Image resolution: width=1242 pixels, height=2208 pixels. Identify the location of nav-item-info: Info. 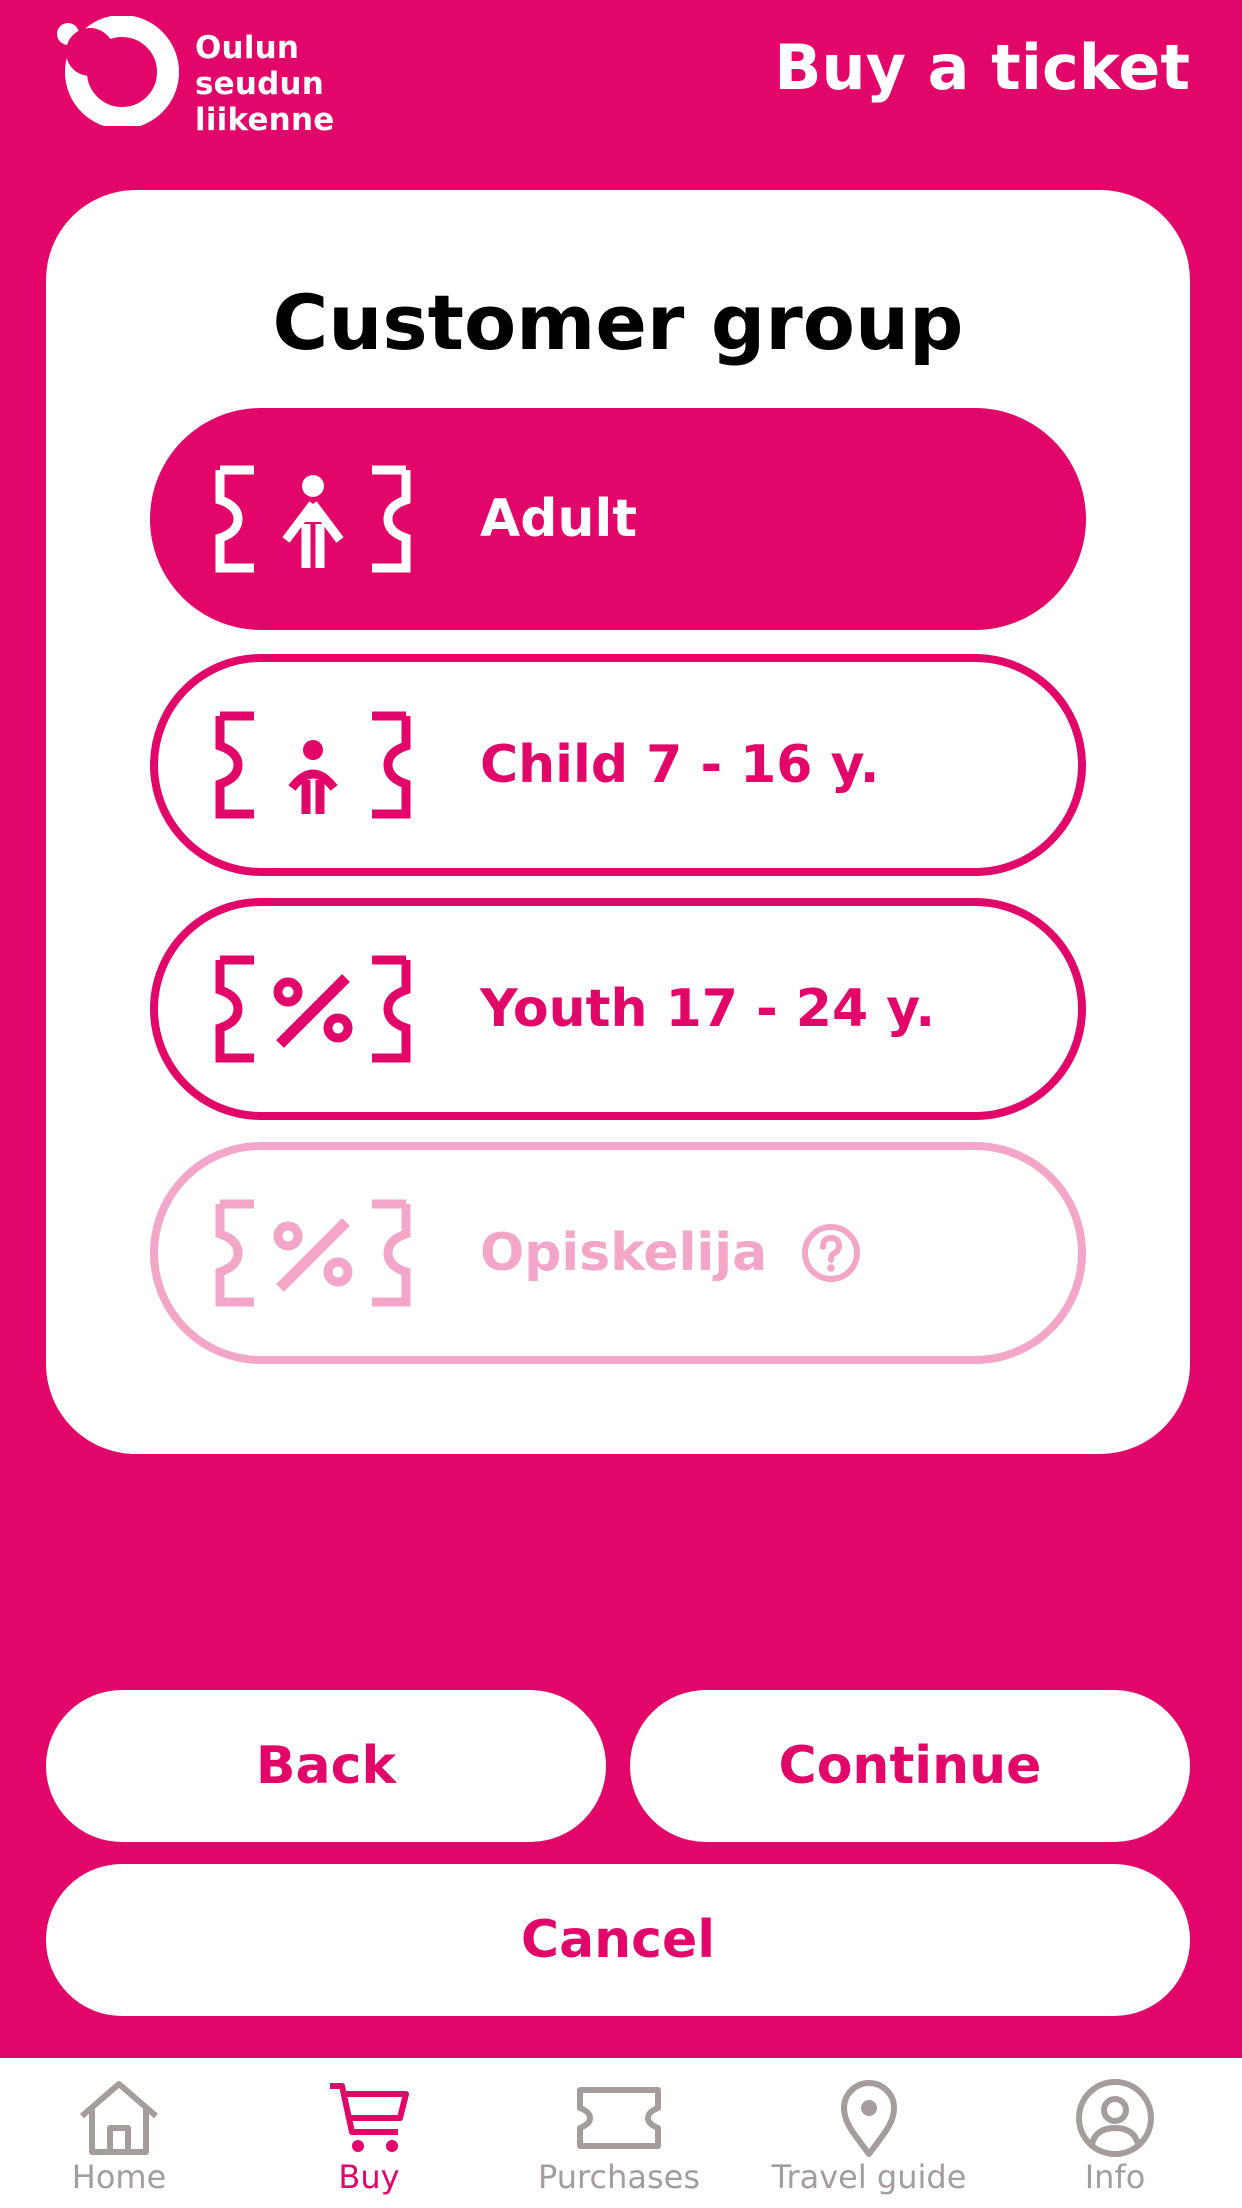
(1115, 2133).